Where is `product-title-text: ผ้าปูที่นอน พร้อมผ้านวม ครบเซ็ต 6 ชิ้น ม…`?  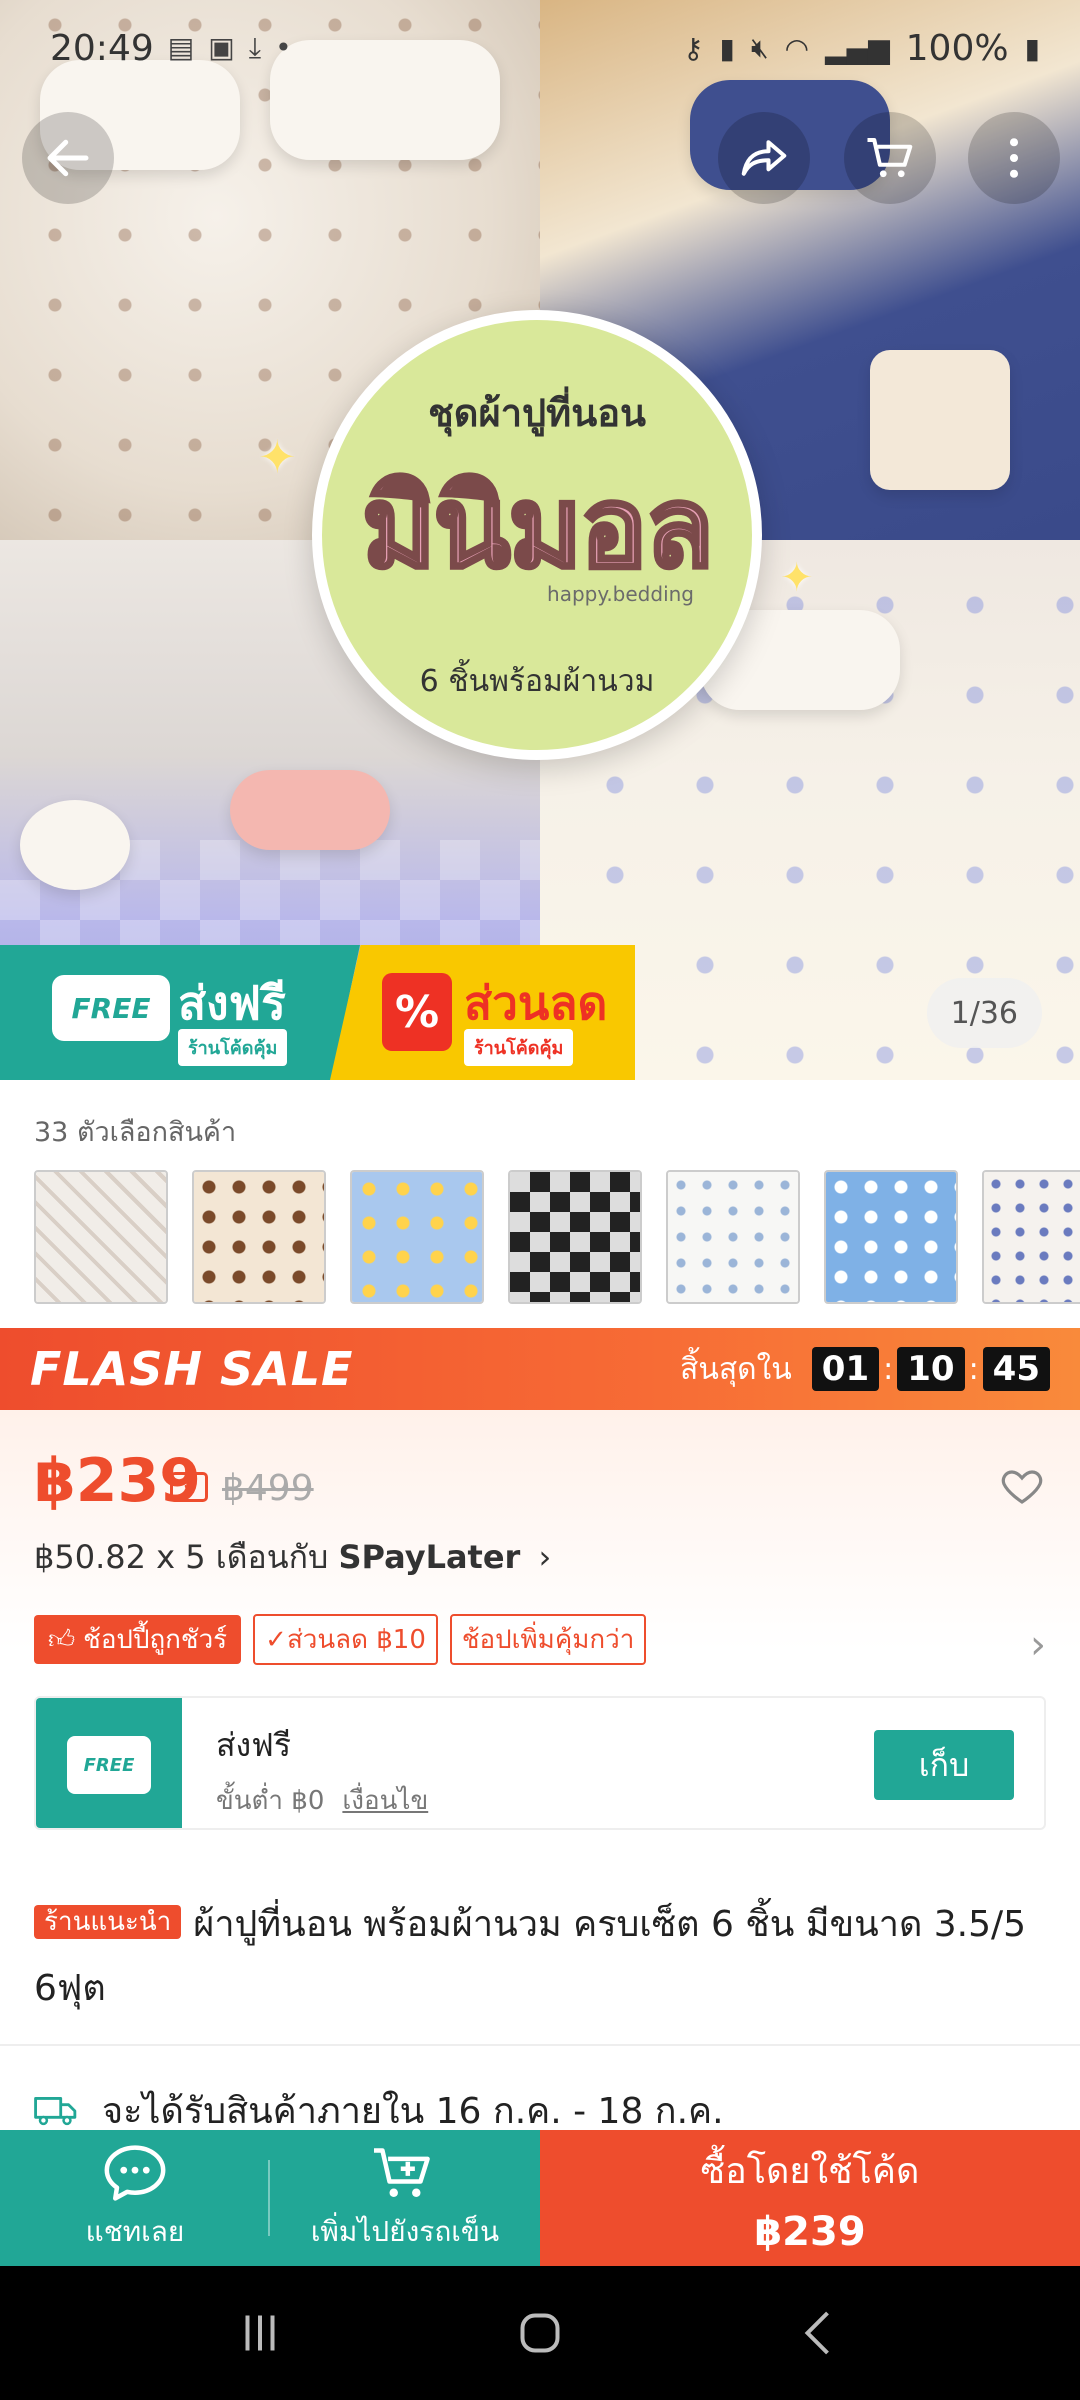
product-title-text: ผ้าปูที่นอน พร้อมผ้านวม ครบเซ็ต 6 ชิ้น ม… is located at coordinates (530, 1956).